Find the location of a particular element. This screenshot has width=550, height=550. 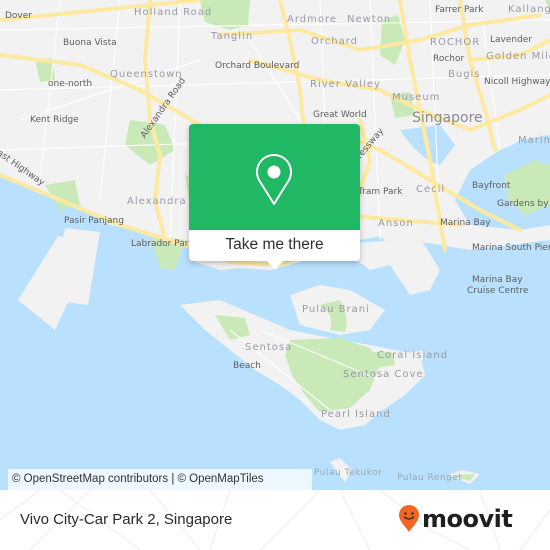

map-label-golden-mile: Golden Mile is located at coordinates (518, 56).